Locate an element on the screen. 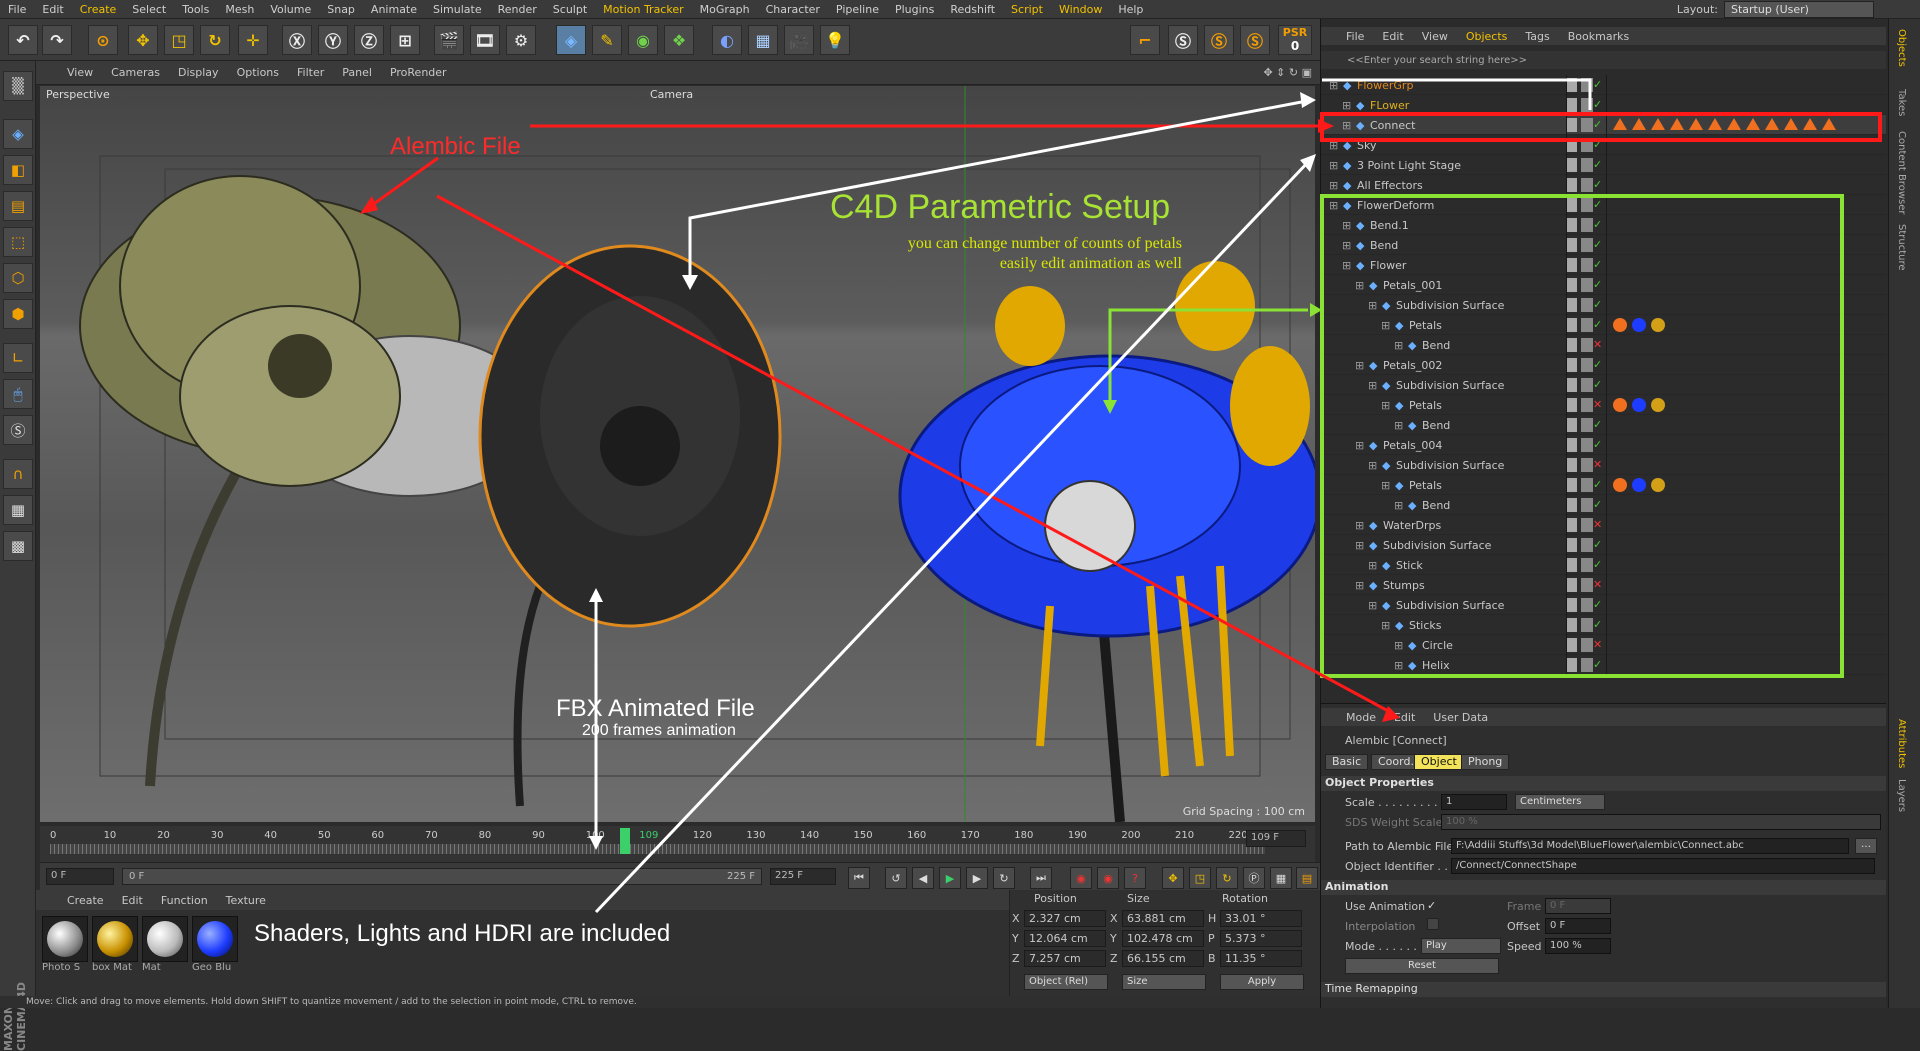 The image size is (1920, 1051). view-menu-panel: Panel is located at coordinates (357, 72).